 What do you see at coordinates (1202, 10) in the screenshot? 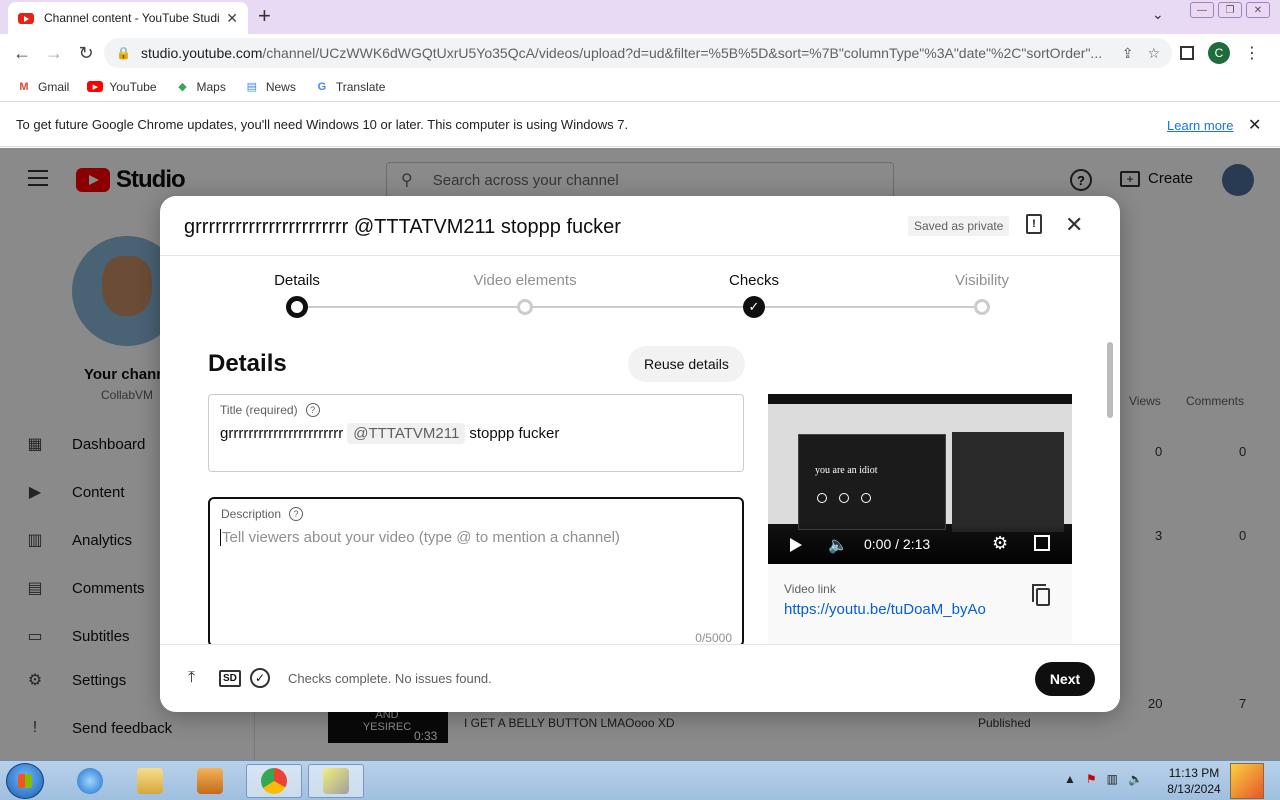
I see `minimize-button: —` at bounding box center [1202, 10].